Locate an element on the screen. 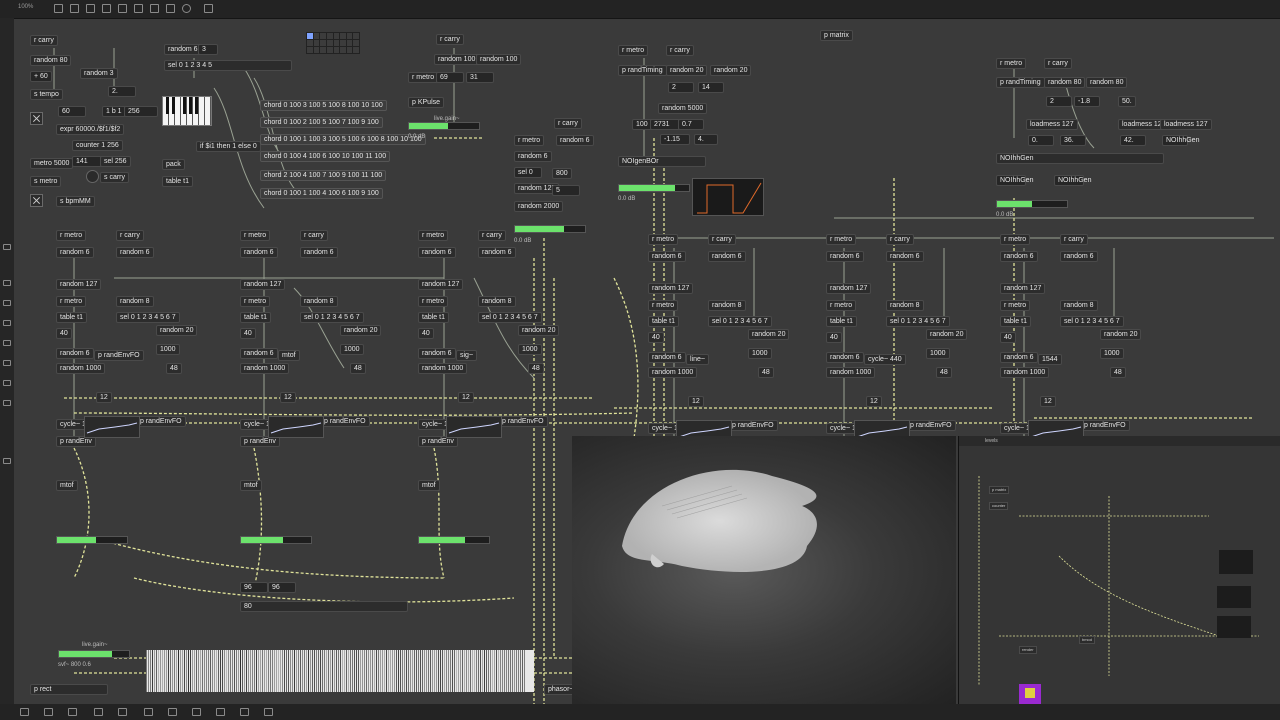 The image size is (1280, 720). random-100-object: random 100 is located at coordinates (457, 59).